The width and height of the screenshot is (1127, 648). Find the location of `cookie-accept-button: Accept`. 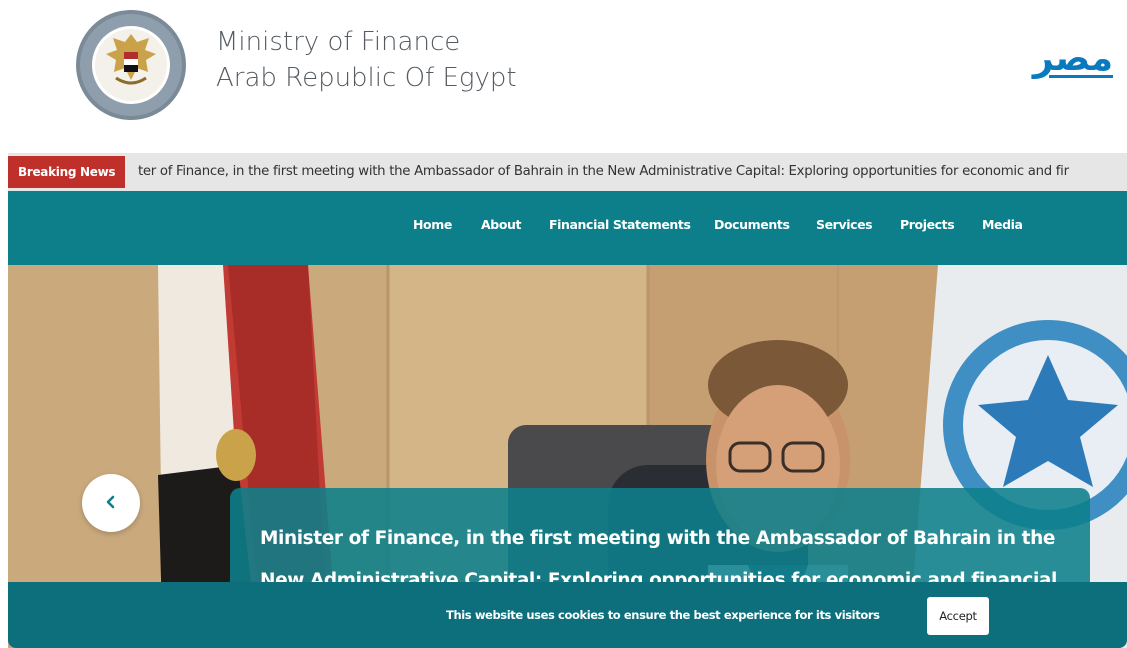

cookie-accept-button: Accept is located at coordinates (958, 616).